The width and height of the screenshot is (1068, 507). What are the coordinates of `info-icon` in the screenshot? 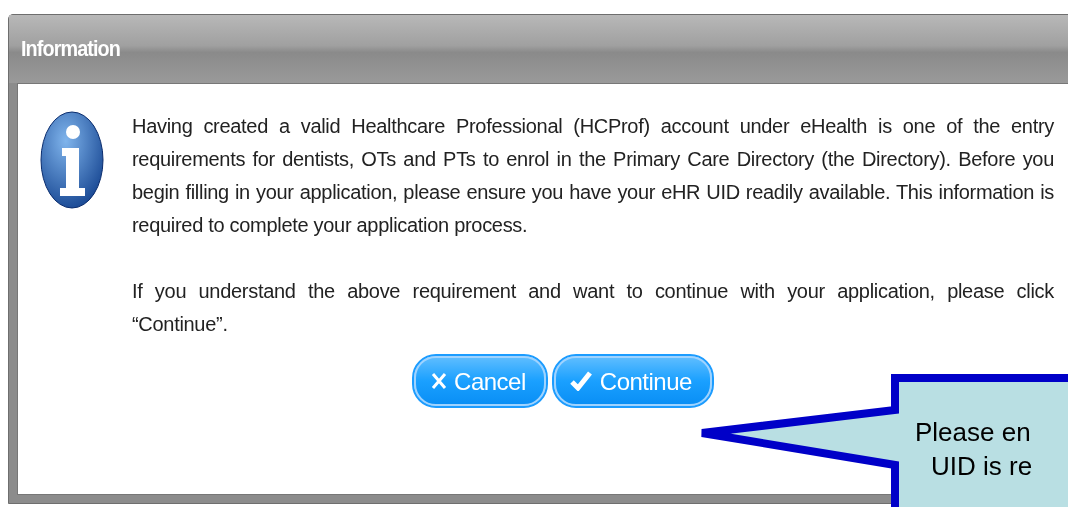 It's located at (72, 160).